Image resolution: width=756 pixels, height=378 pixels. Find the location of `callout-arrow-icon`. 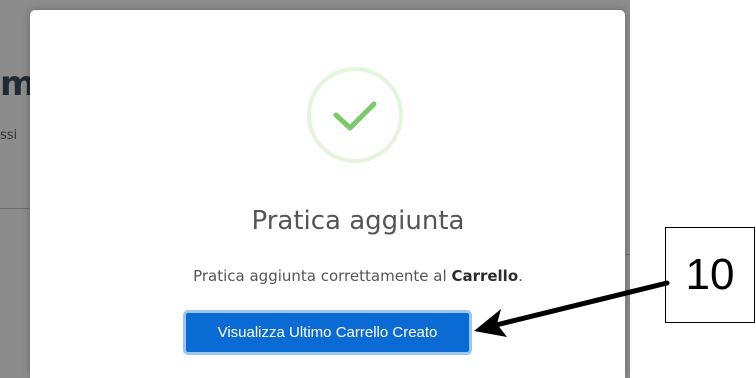

callout-arrow-icon is located at coordinates (572, 308).